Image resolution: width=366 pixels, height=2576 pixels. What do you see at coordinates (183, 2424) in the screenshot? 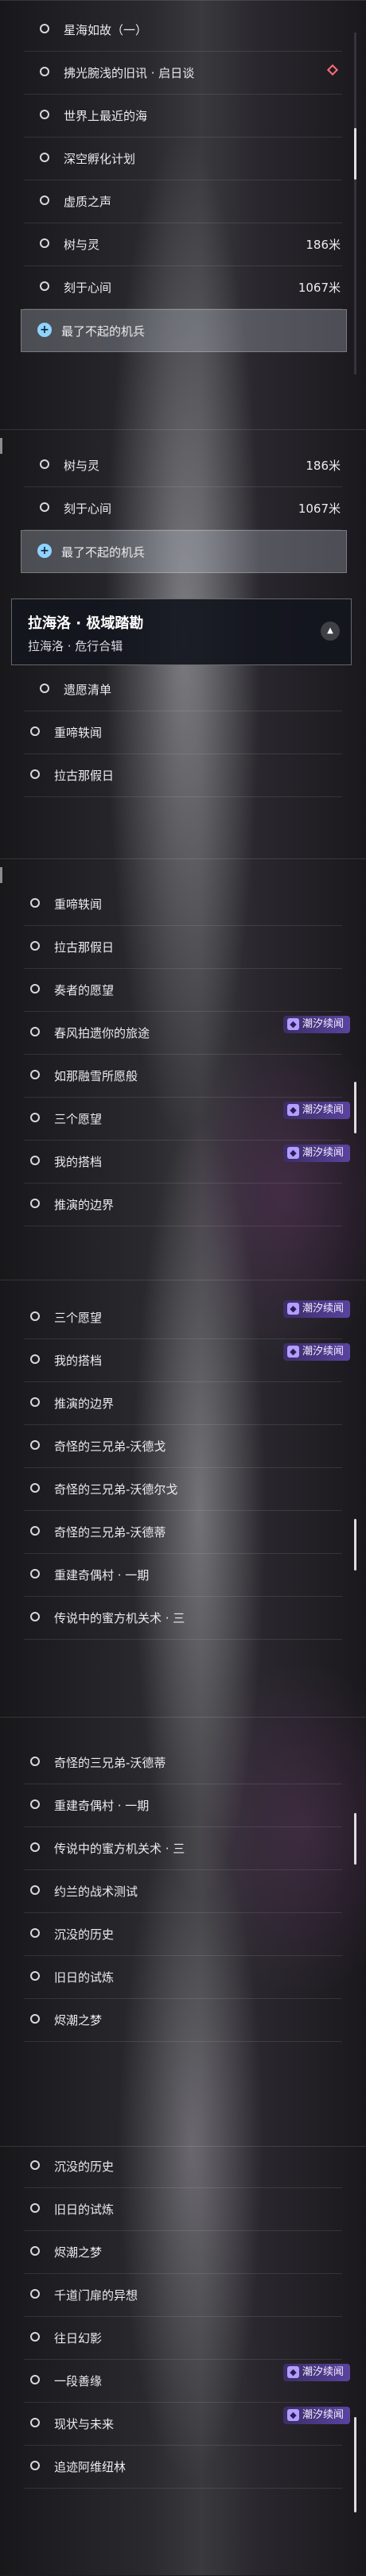
I see `quest-row: 现状与未来 ◆ 潮汐续闻` at bounding box center [183, 2424].